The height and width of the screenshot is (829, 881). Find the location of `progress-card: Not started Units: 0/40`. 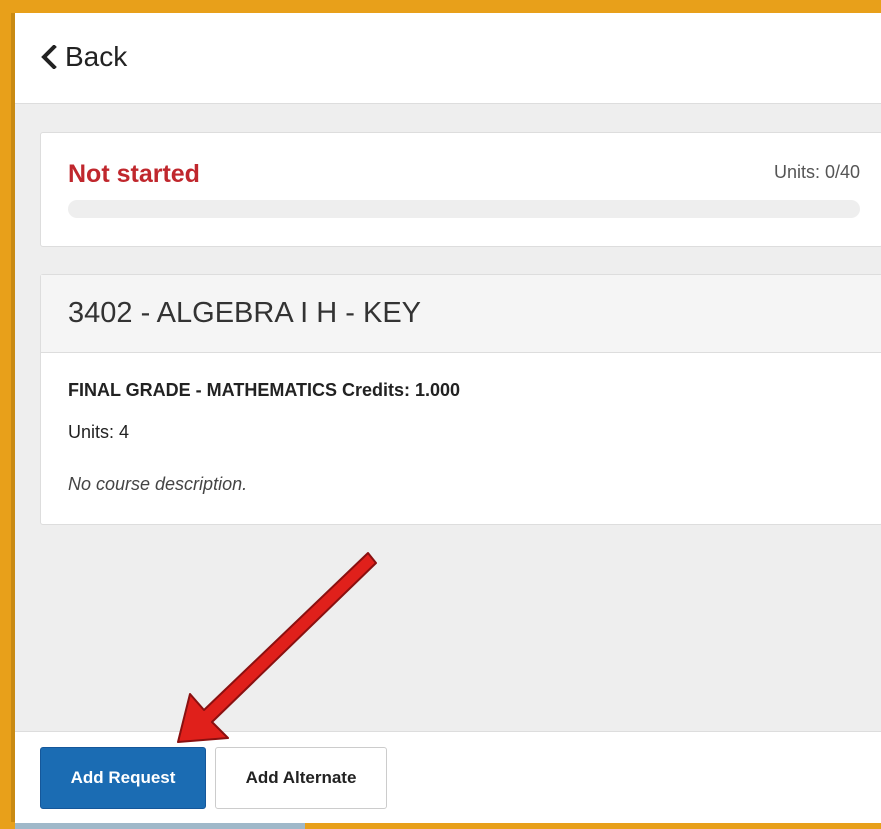

progress-card: Not started Units: 0/40 is located at coordinates (460, 189).